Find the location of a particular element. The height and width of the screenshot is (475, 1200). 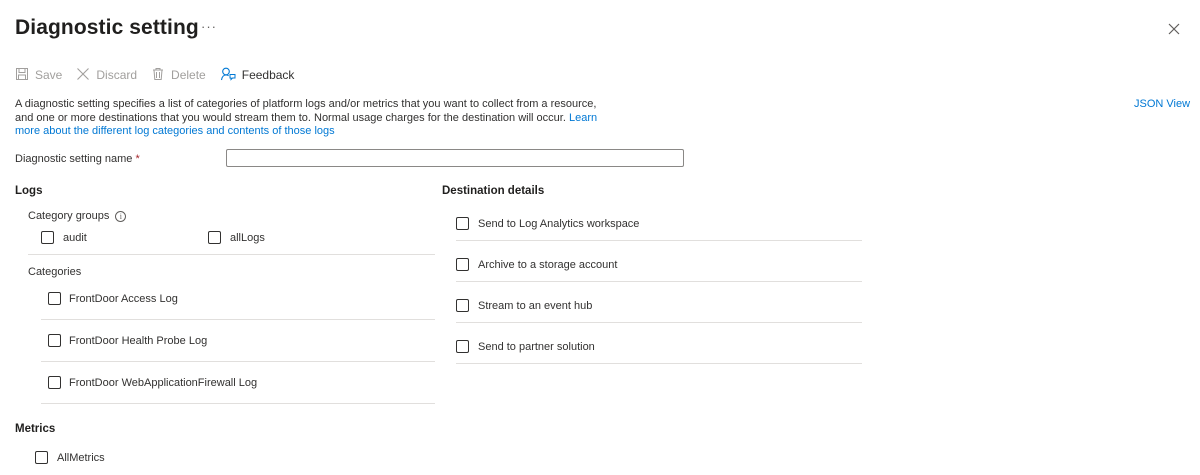

health-probe-log-checkbox is located at coordinates (54, 340).